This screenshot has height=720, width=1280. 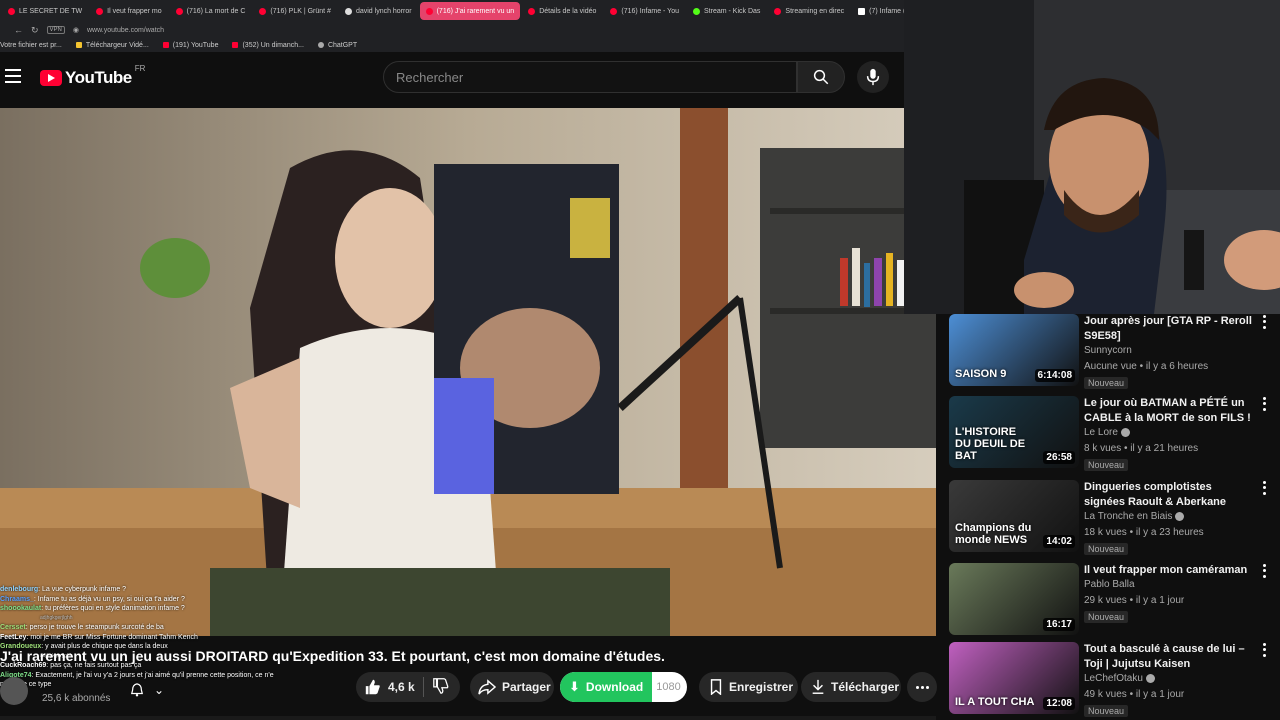 What do you see at coordinates (1119, 678) in the screenshot?
I see `channel-name: LeChefOtaku` at bounding box center [1119, 678].